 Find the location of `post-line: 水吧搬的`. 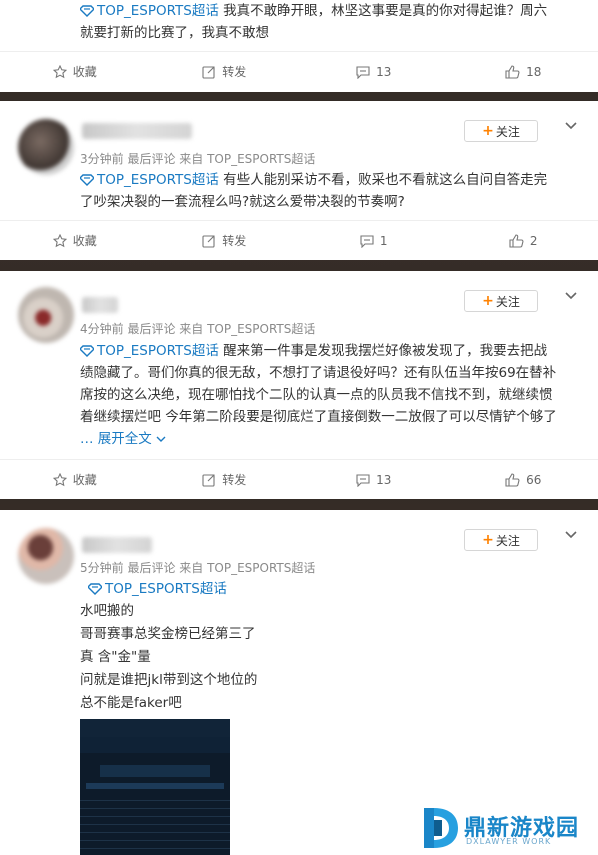

post-line: 水吧搬的 is located at coordinates (107, 611).